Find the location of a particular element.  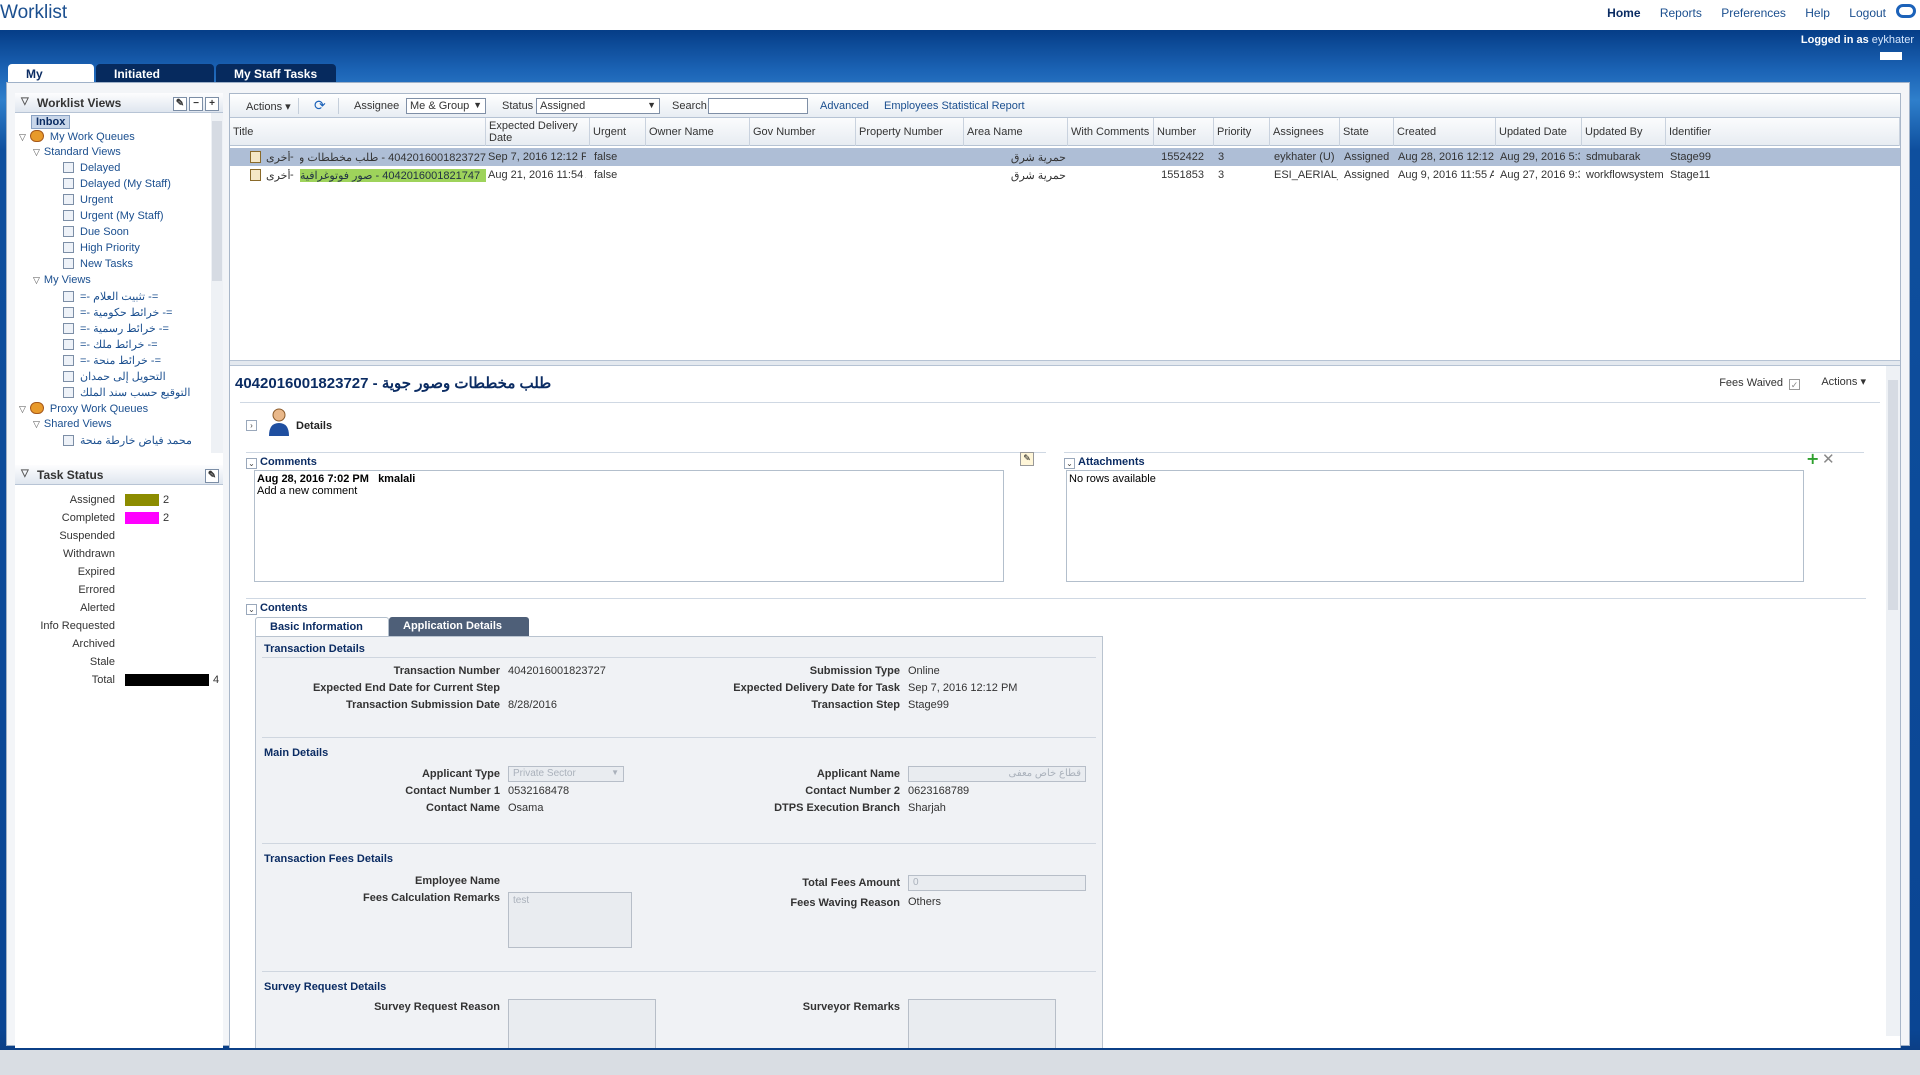

fees-waived-checkbox: Fees Waived ✓ is located at coordinates (1759, 383).